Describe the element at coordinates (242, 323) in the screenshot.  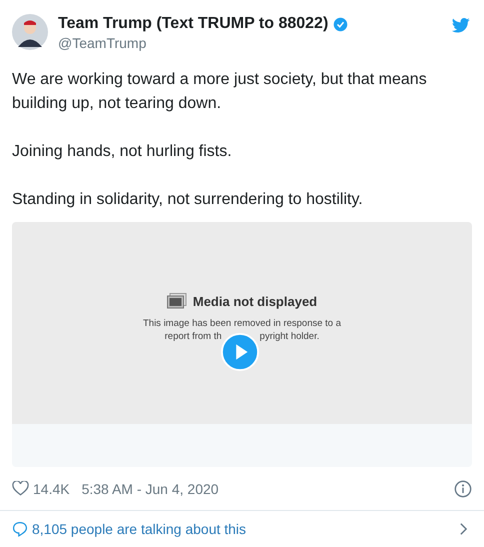
I see `media-message: This image has been removed in response to a` at that location.